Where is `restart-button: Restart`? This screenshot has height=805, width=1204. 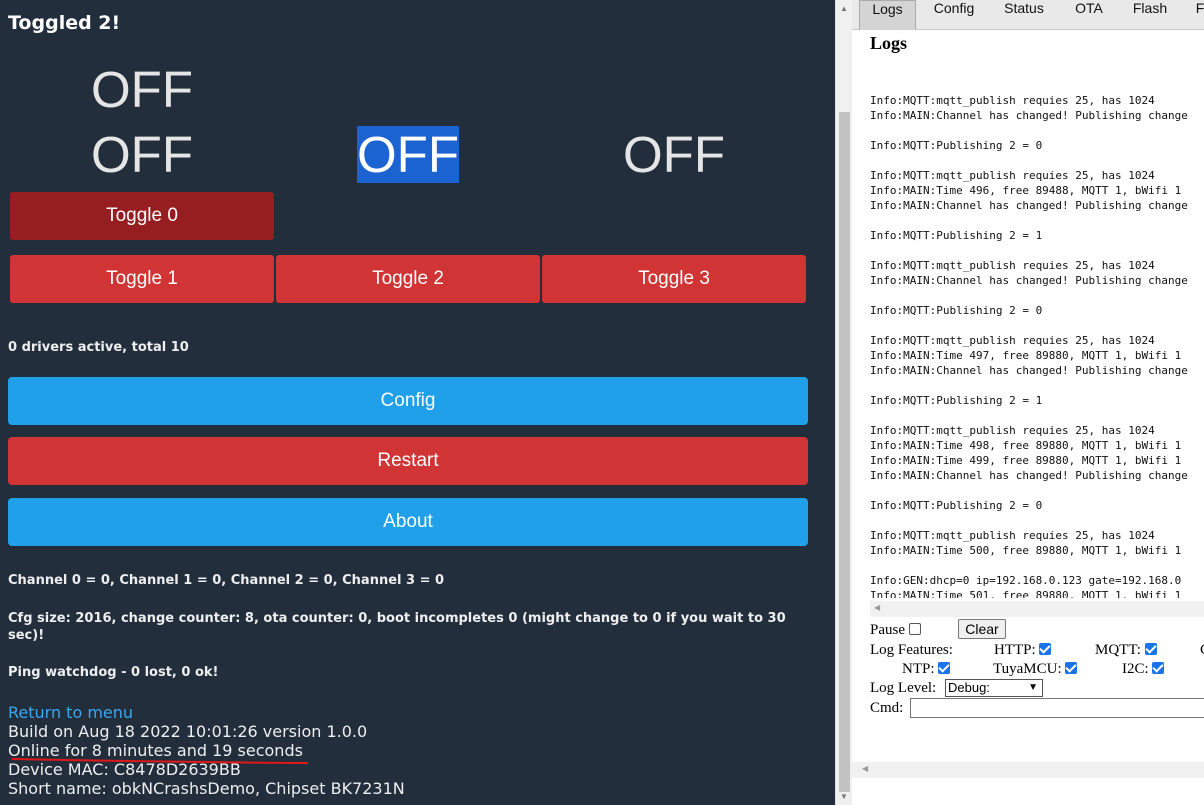 restart-button: Restart is located at coordinates (408, 461).